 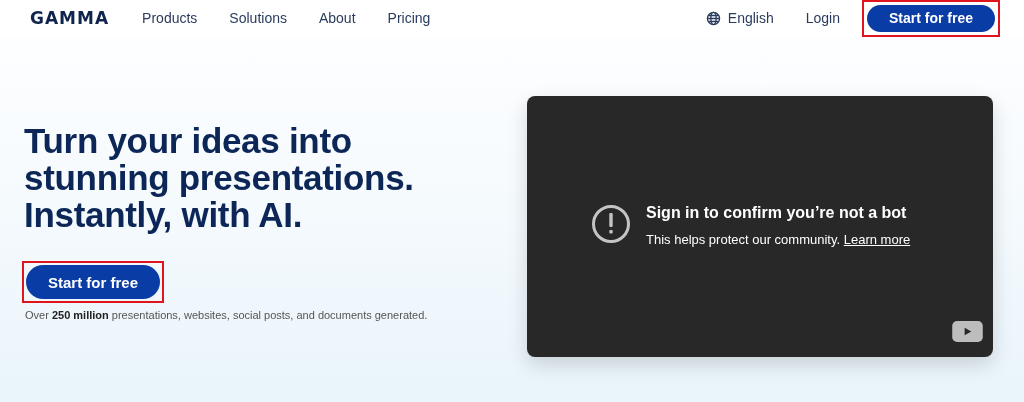 What do you see at coordinates (743, 239) in the screenshot?
I see `message-text: This helps protect our community.` at bounding box center [743, 239].